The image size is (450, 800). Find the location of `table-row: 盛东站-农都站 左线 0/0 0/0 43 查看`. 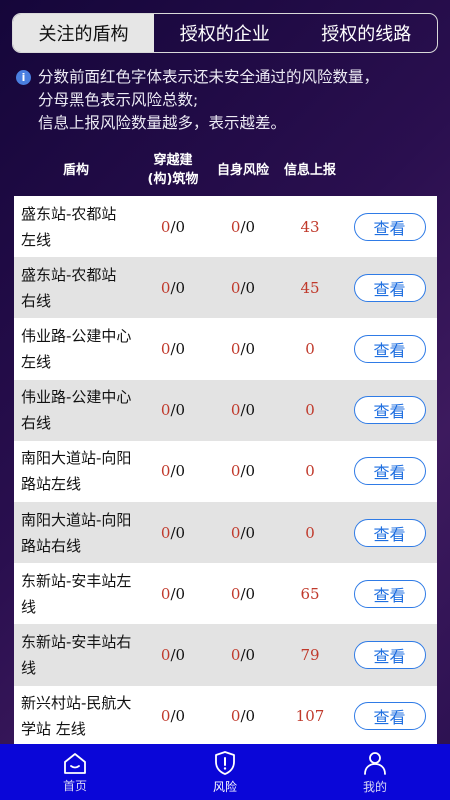

table-row: 盛东站-农都站 左线 0/0 0/0 43 查看 is located at coordinates (225, 227).